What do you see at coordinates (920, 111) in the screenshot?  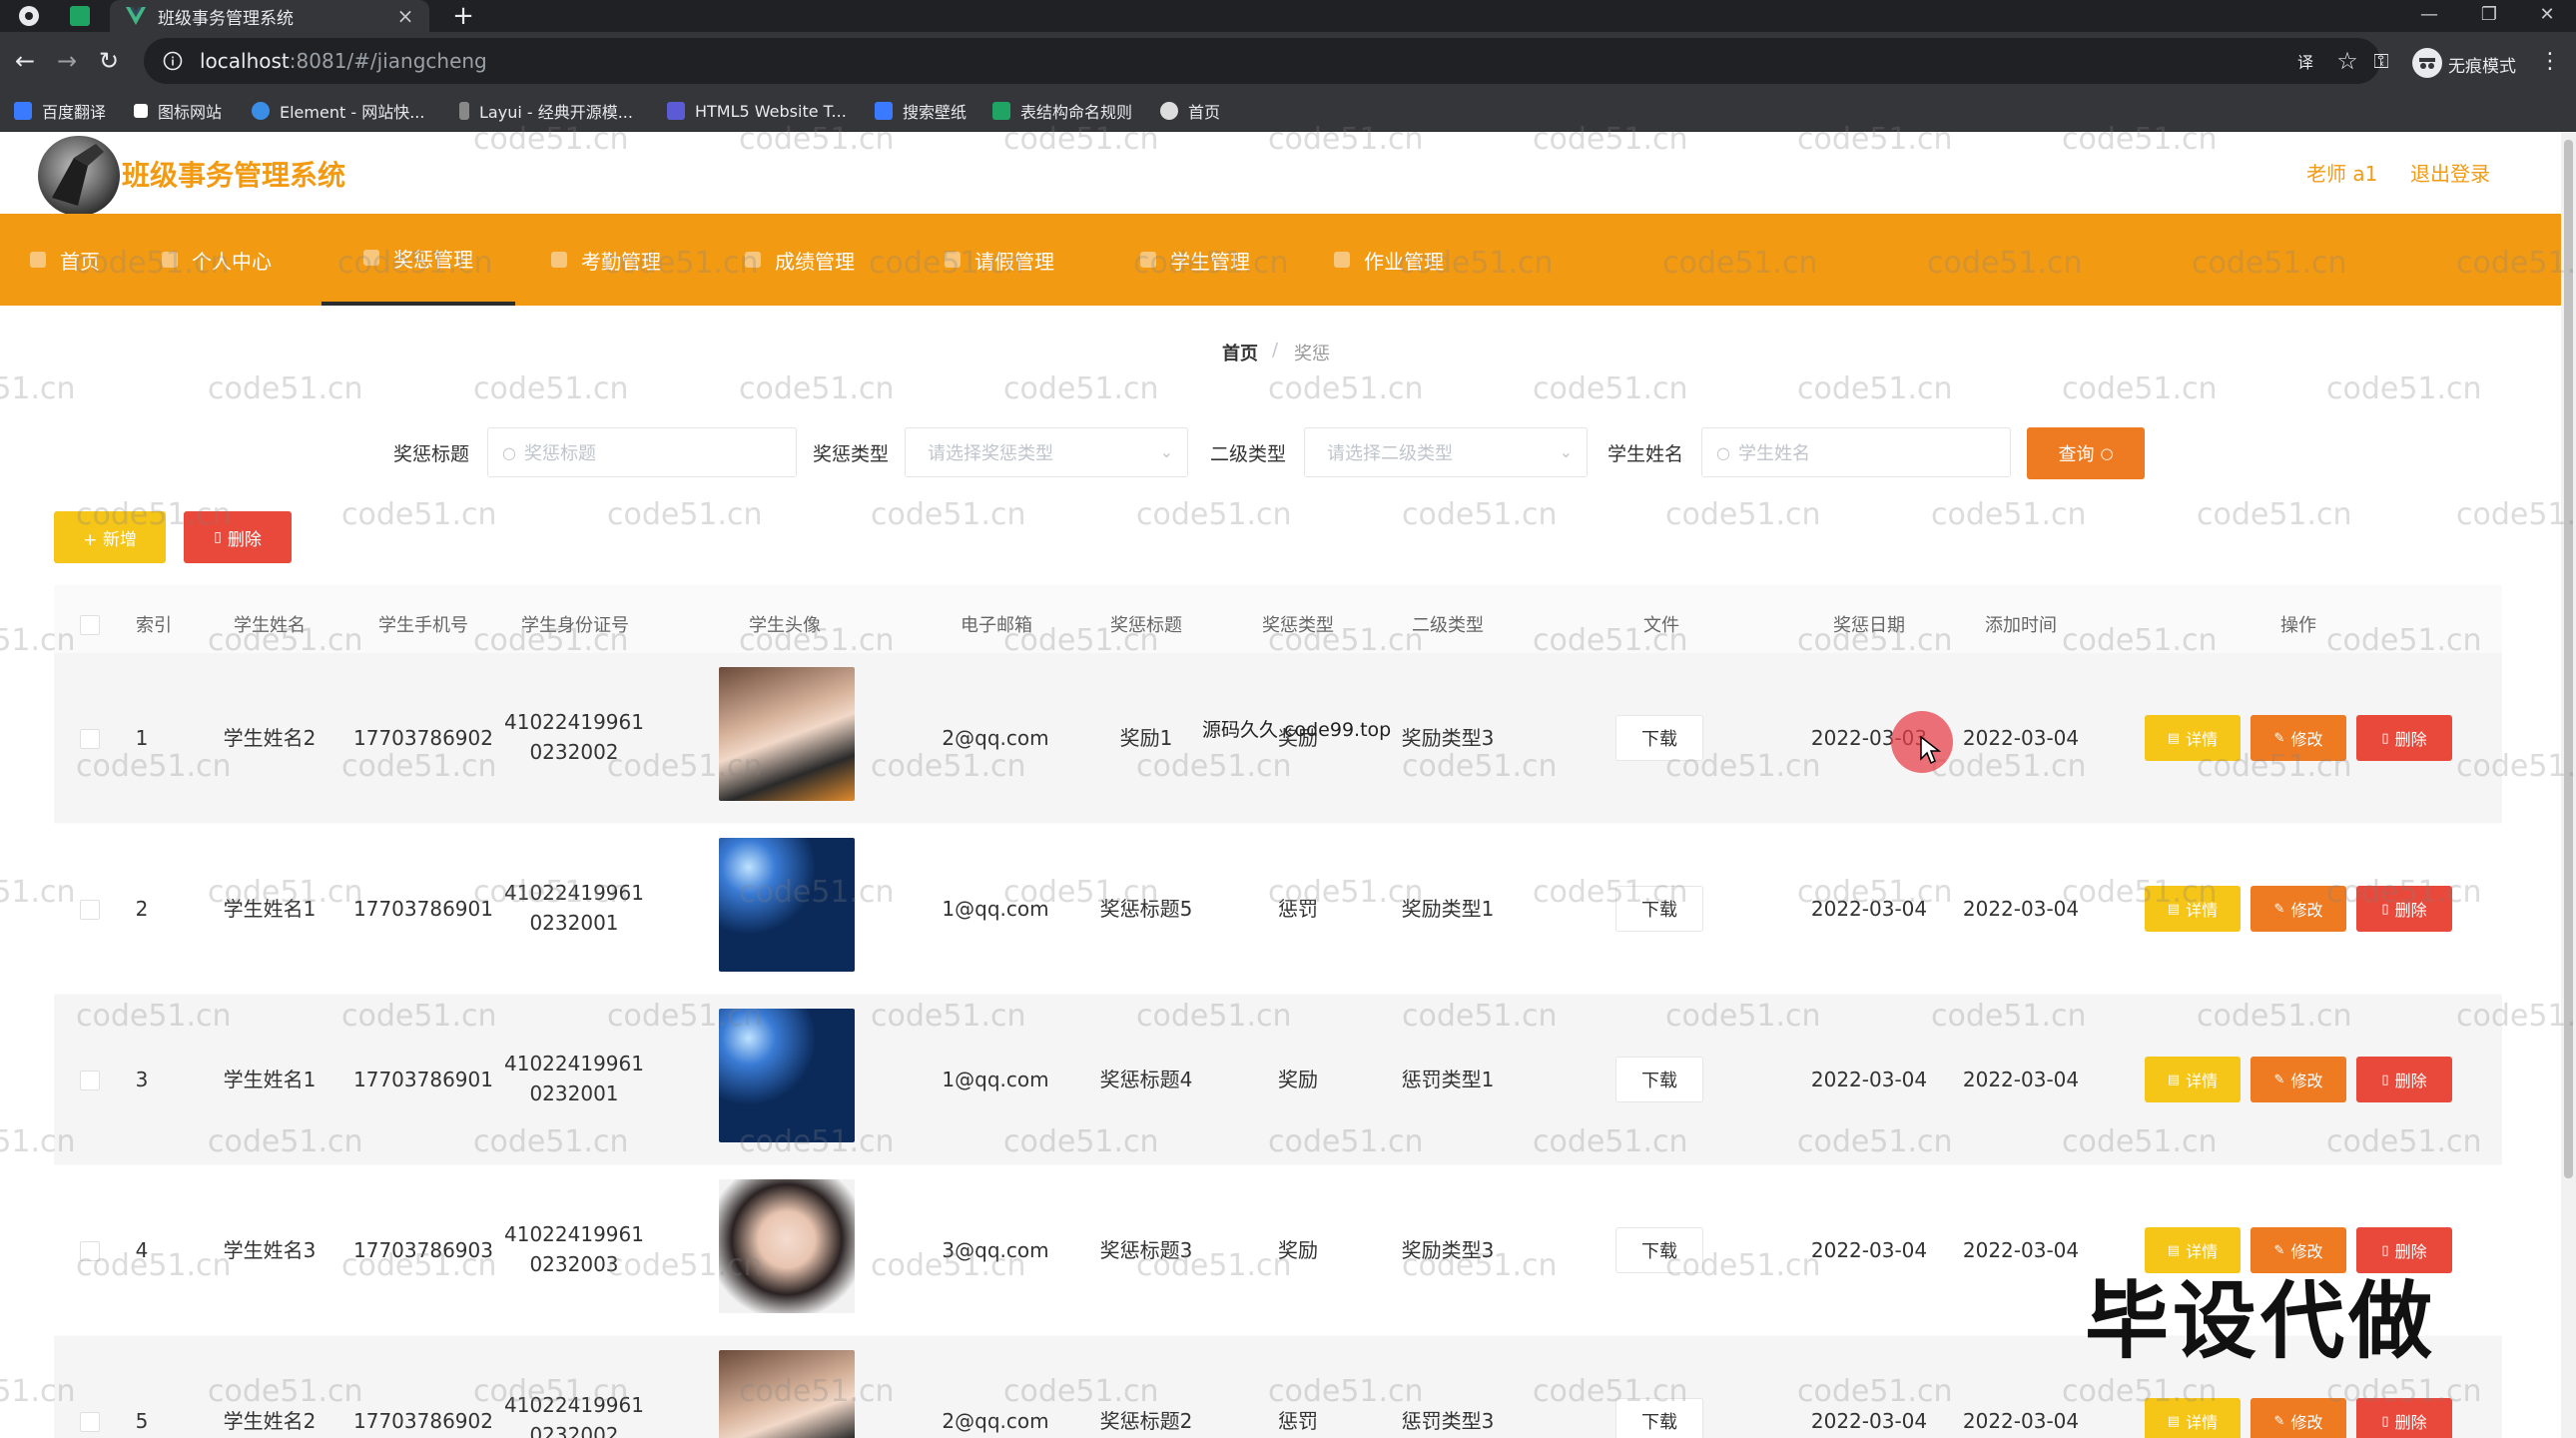 I see `bookmark-item: 搜索壁纸` at bounding box center [920, 111].